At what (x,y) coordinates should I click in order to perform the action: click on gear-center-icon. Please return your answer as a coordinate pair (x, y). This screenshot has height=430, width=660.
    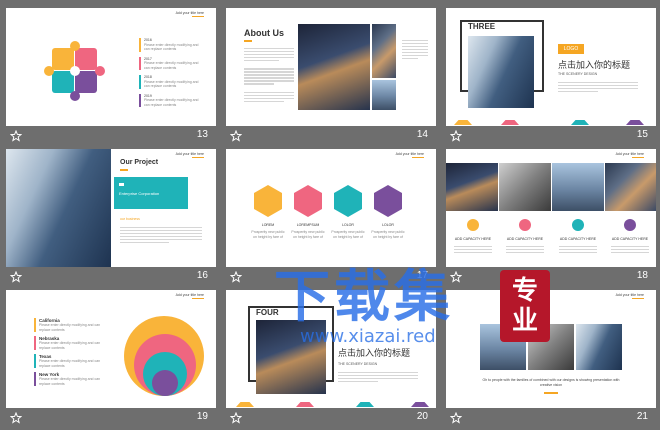
    Looking at the image, I should click on (75, 71).